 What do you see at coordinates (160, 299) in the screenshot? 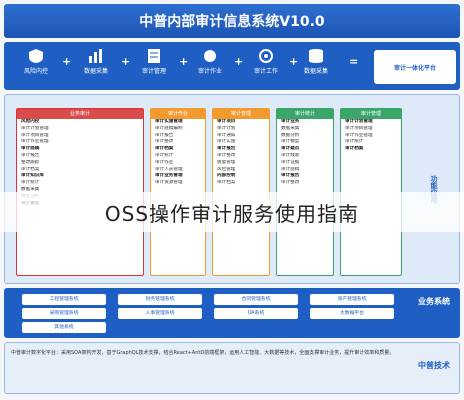
I see `system-button: 财务管理系统` at bounding box center [160, 299].